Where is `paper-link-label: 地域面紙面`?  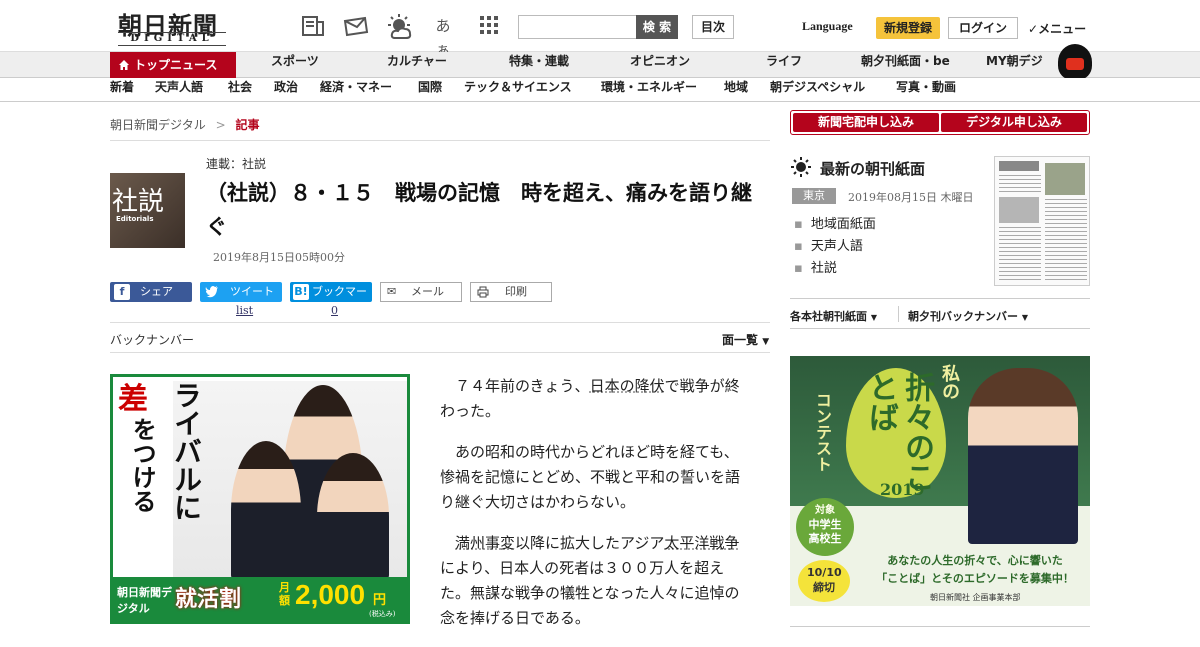 paper-link-label: 地域面紙面 is located at coordinates (843, 224).